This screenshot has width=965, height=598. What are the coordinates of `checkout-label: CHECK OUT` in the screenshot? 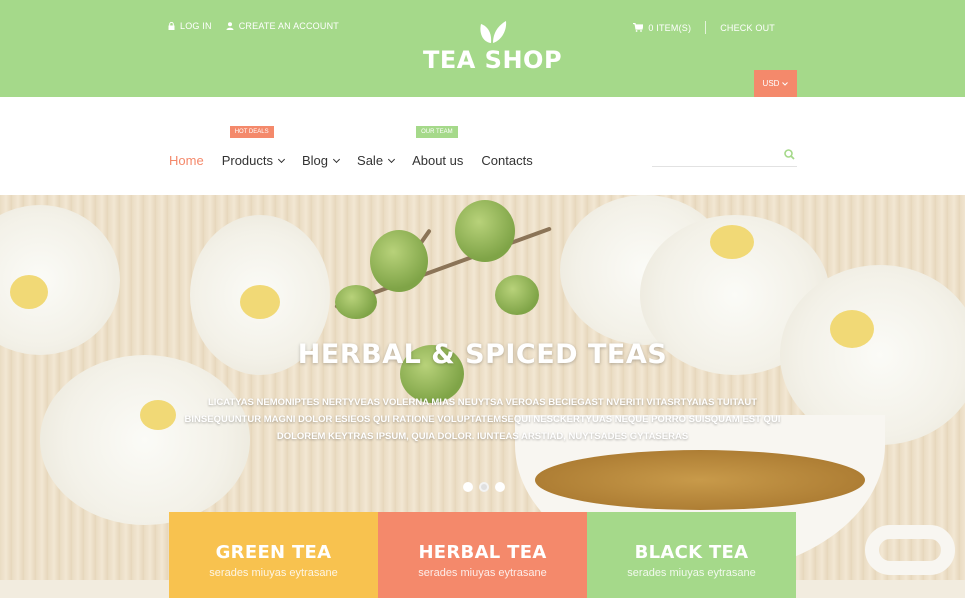 It's located at (747, 27).